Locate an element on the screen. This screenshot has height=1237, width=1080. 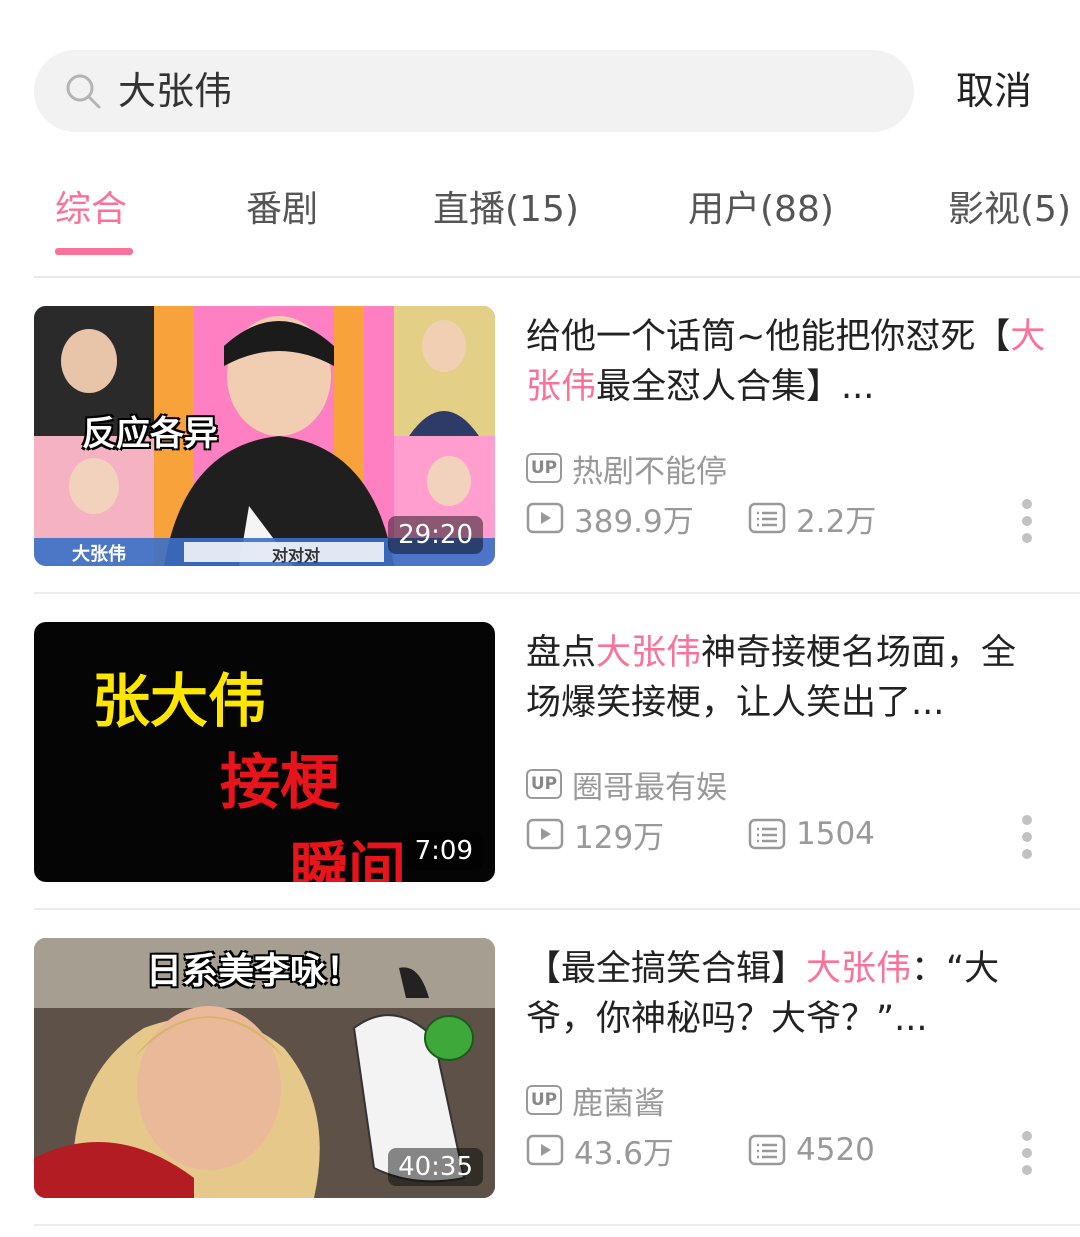
comment-count: 4520 is located at coordinates (811, 1150).